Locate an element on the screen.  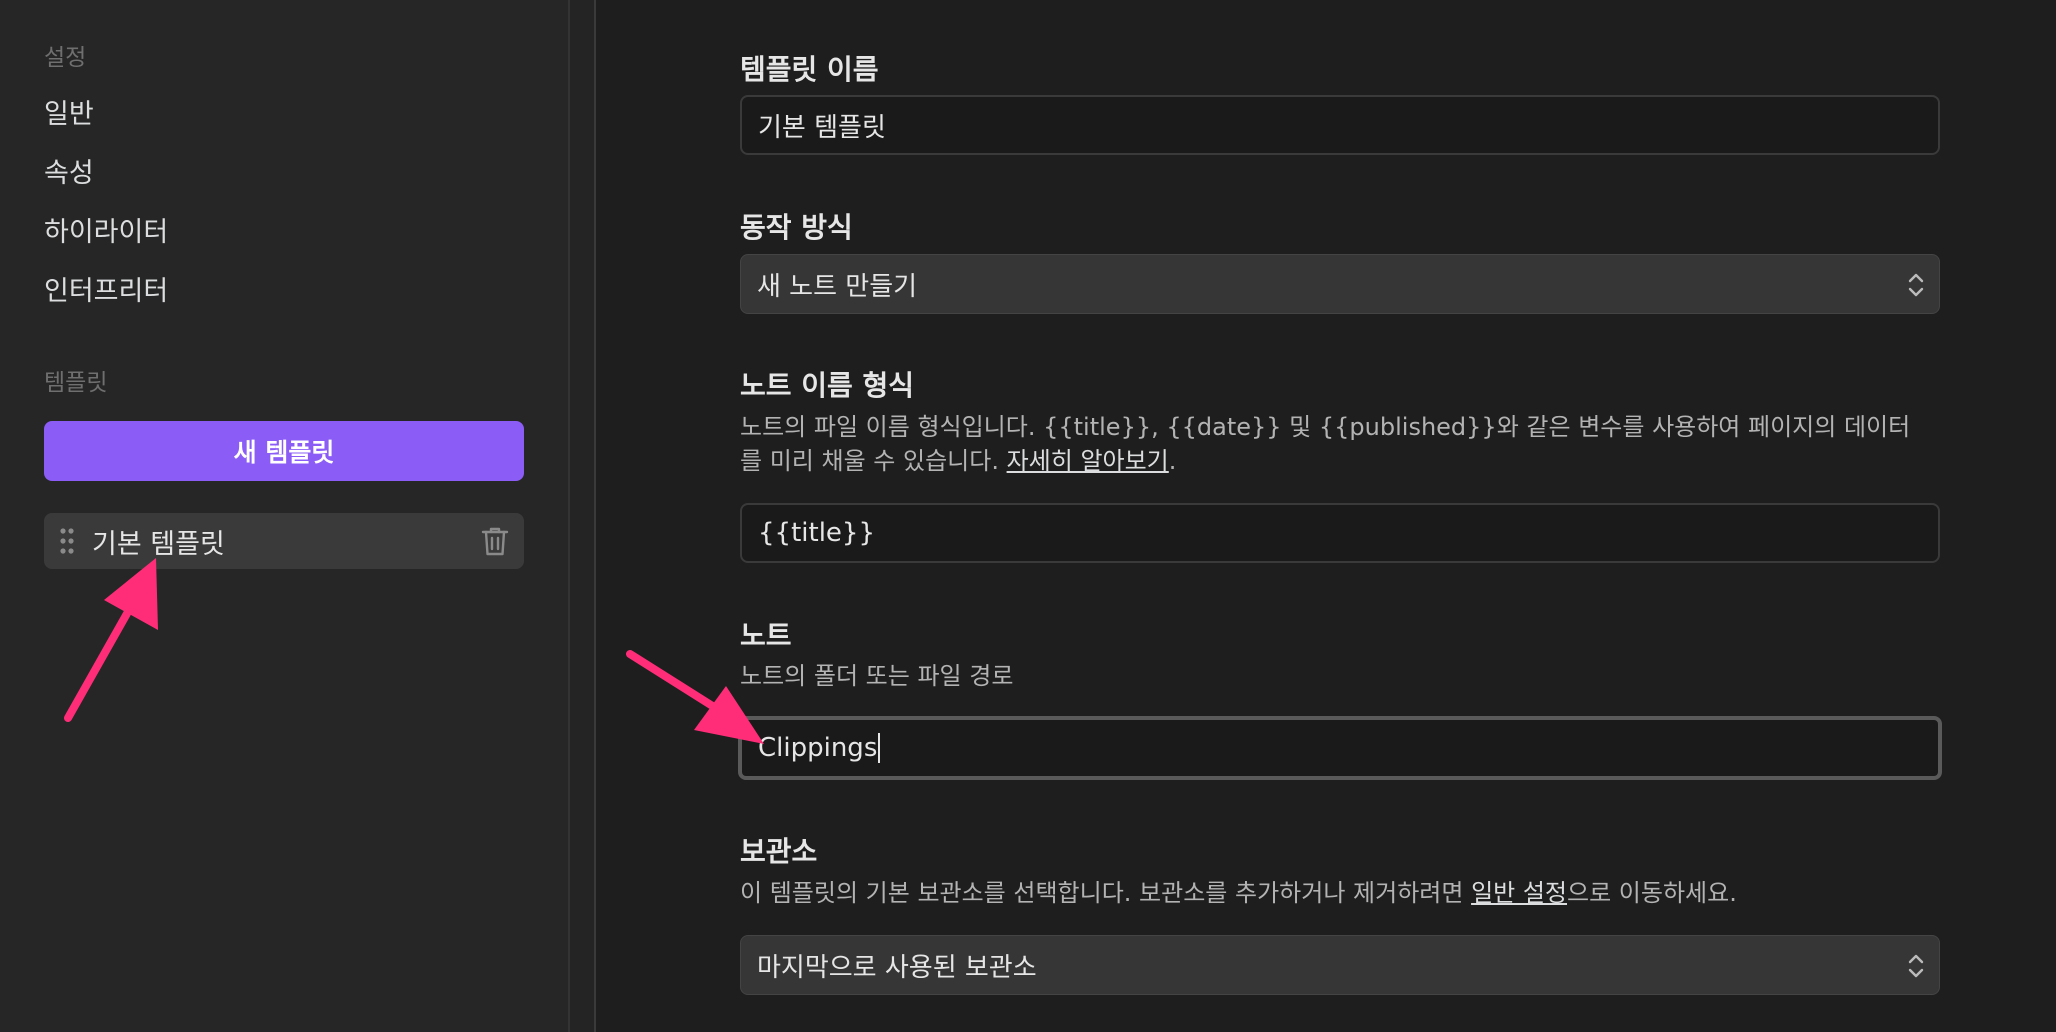
trash-icon is located at coordinates (495, 541).